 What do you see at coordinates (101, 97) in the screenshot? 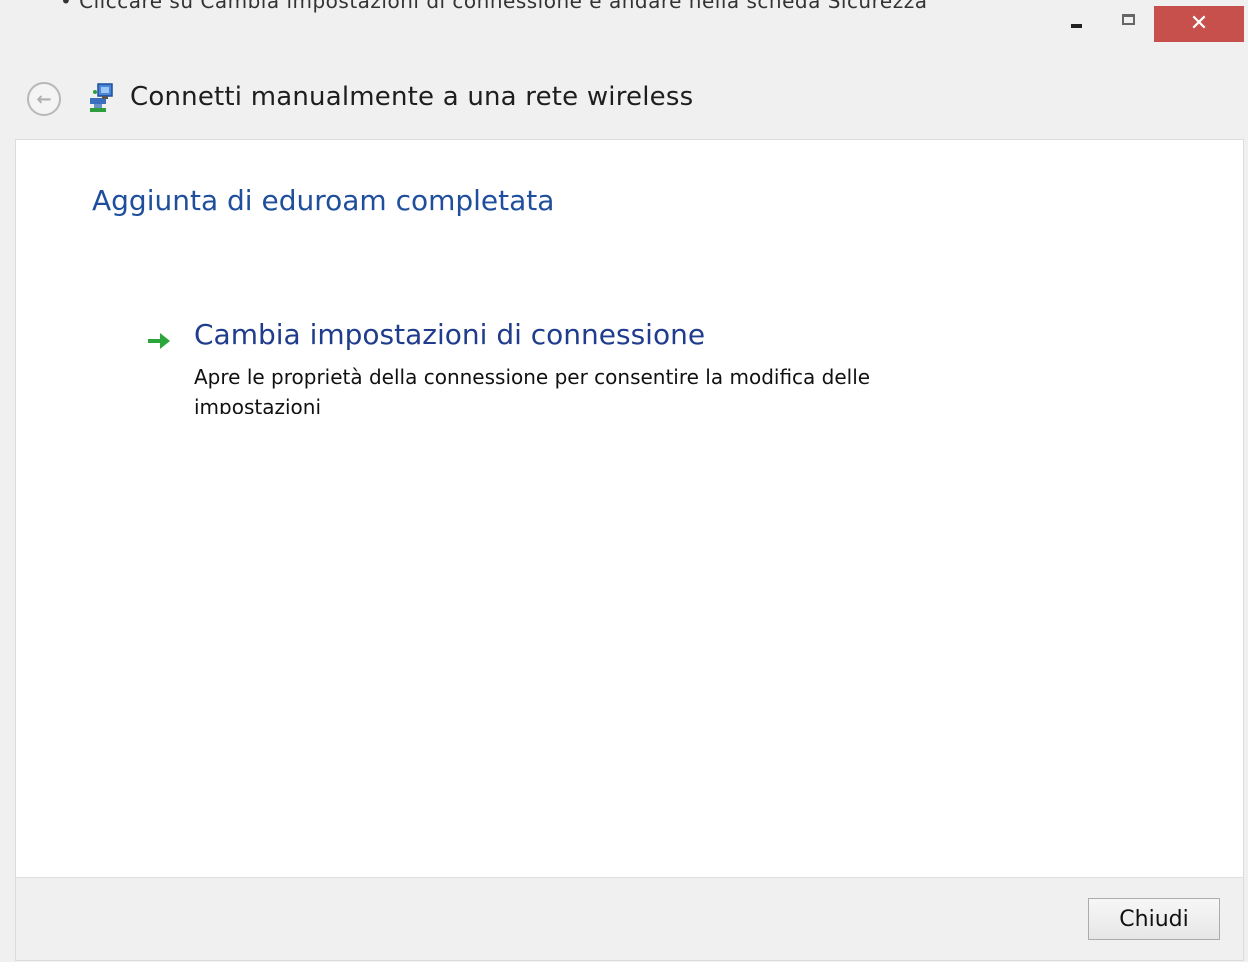
I see `network-icon` at bounding box center [101, 97].